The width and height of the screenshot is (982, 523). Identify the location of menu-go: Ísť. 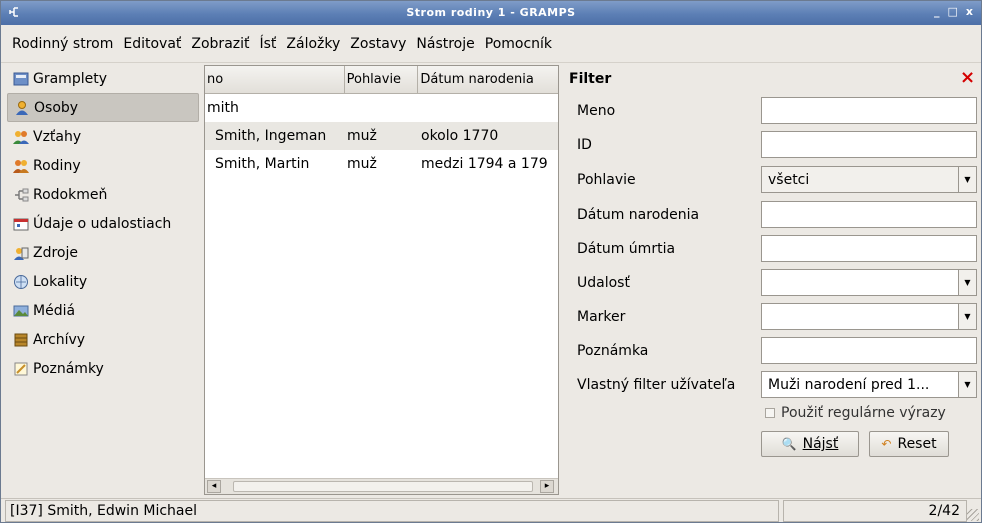
(268, 44).